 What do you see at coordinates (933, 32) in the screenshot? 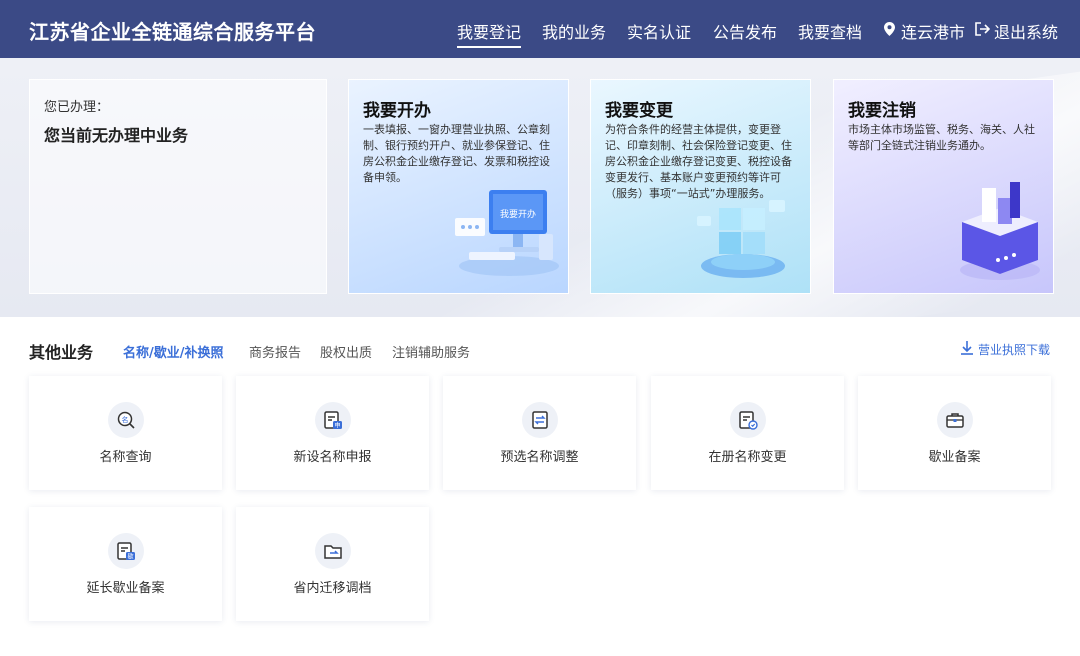
I see `location-label: 连云港市` at bounding box center [933, 32].